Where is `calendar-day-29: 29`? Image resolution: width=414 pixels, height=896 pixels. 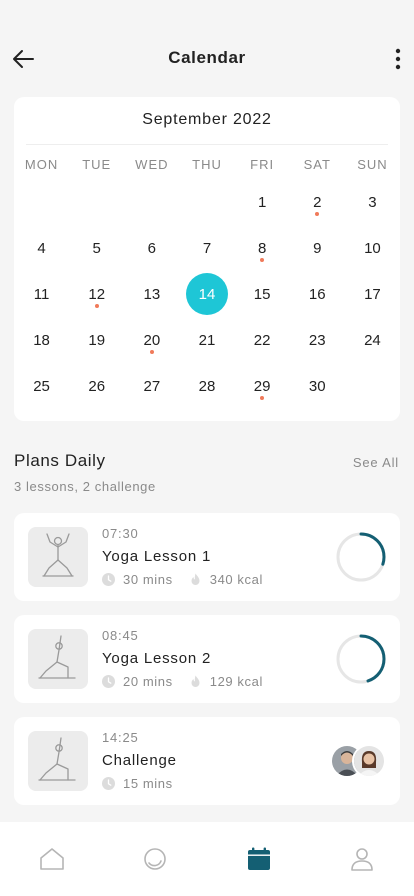
calendar-day-29: 29 is located at coordinates (262, 386).